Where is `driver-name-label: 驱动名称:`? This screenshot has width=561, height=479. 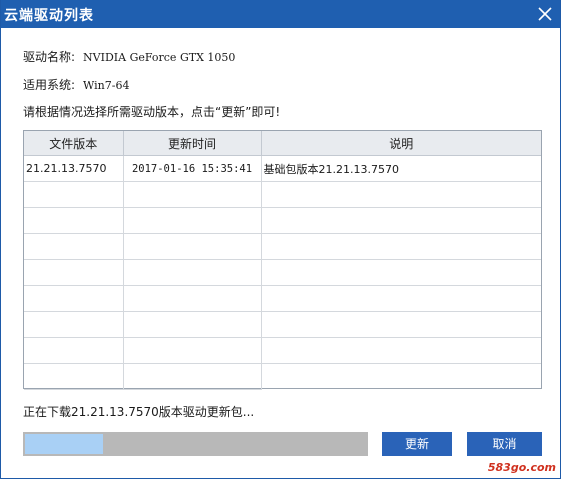
driver-name-label: 驱动名称: is located at coordinates (49, 57).